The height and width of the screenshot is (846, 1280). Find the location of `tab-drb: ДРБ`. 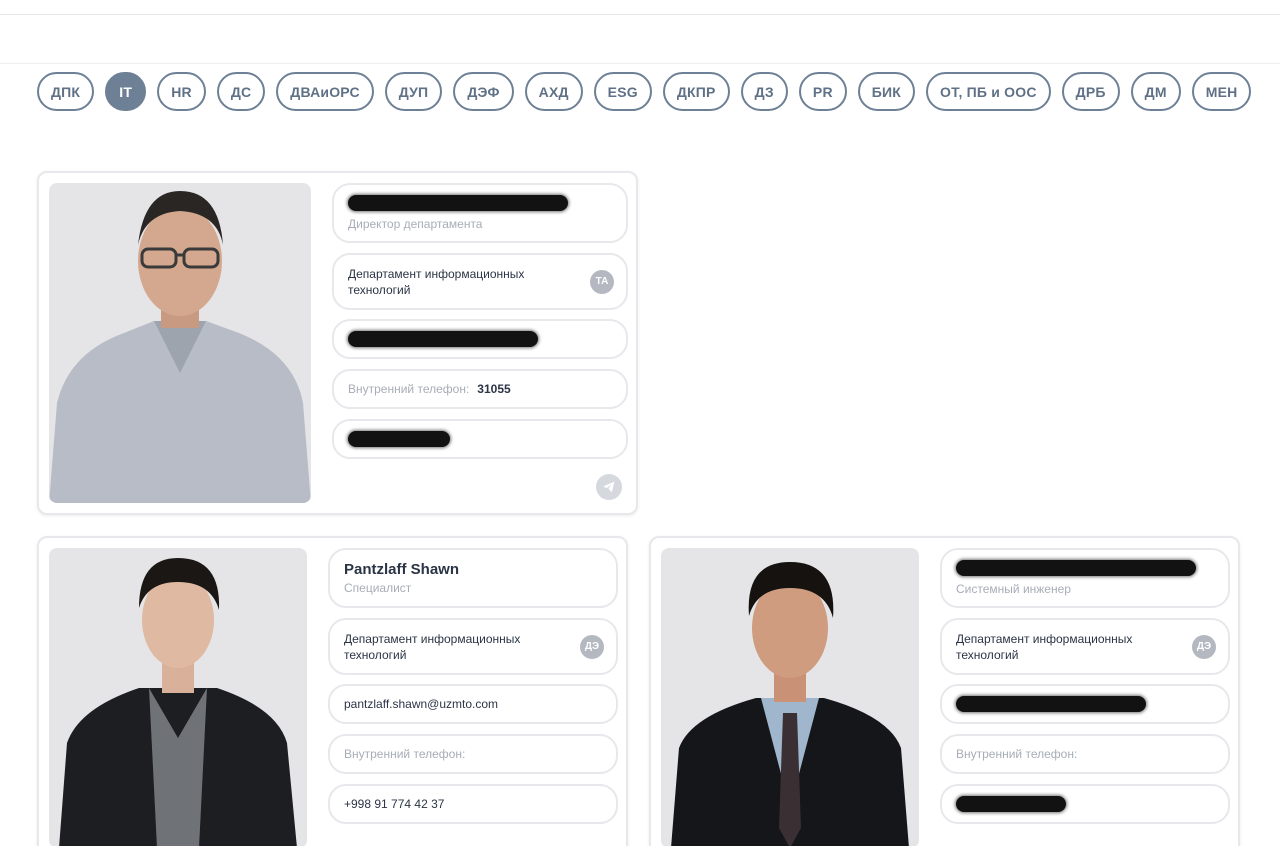

tab-drb: ДРБ is located at coordinates (1090, 91).